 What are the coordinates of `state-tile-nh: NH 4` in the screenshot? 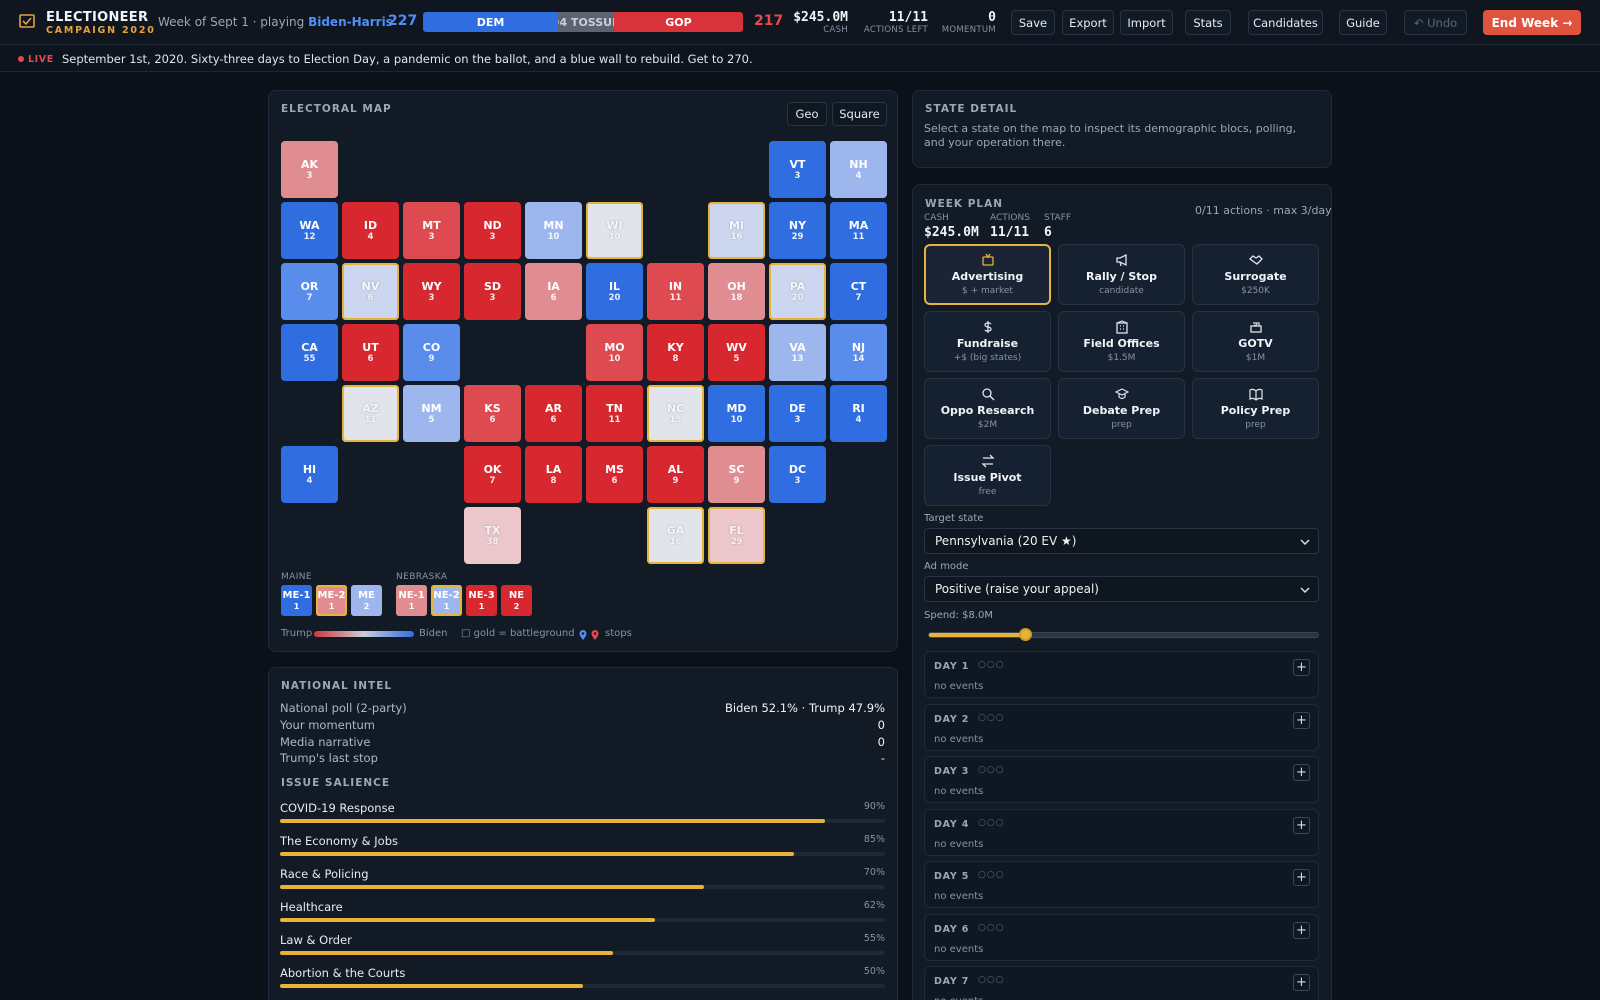 It's located at (858, 169).